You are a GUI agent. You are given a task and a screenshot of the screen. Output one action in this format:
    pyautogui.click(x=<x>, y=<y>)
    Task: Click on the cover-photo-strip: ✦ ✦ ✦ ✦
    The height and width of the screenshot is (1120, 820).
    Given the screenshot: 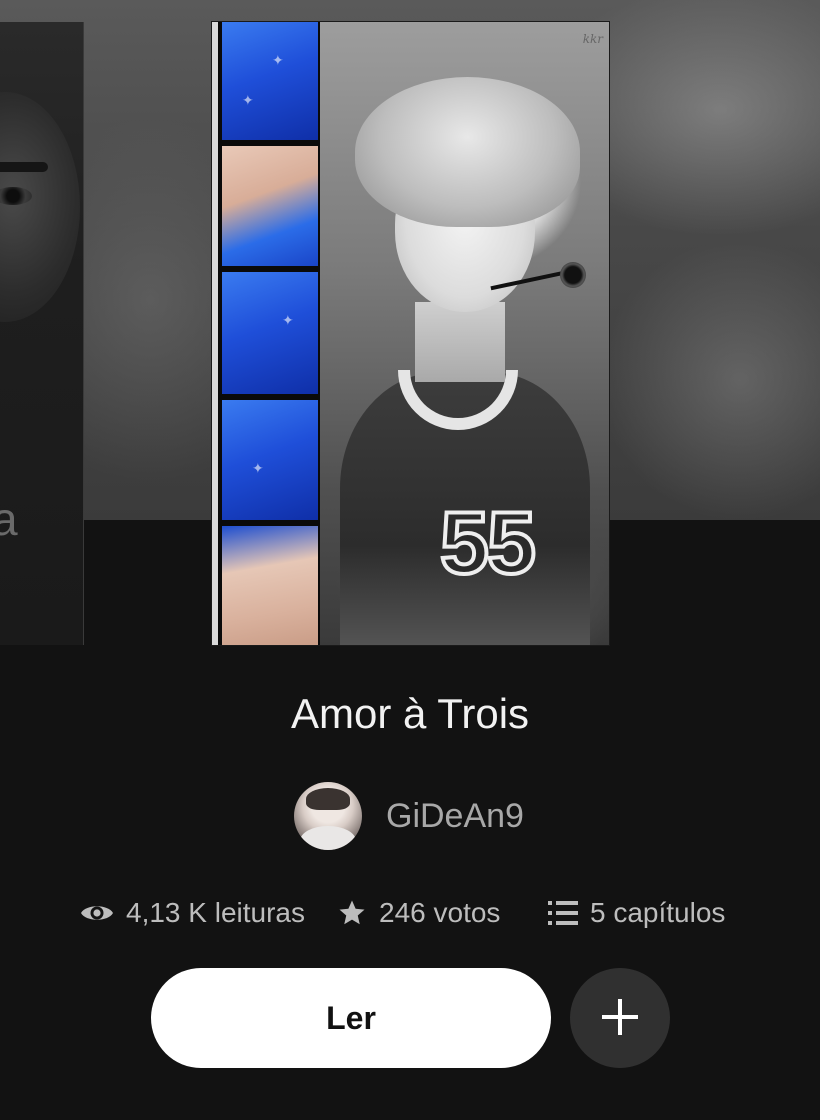 What is the action you would take?
    pyautogui.click(x=270, y=333)
    